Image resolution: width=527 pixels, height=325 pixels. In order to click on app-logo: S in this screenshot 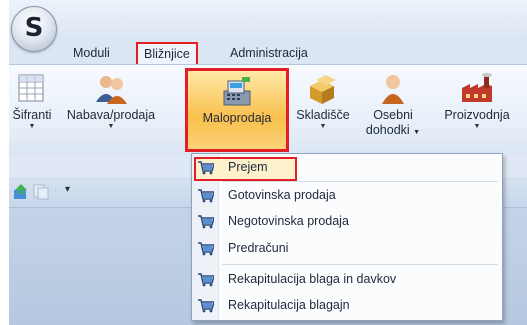, I will do `click(34, 28)`.